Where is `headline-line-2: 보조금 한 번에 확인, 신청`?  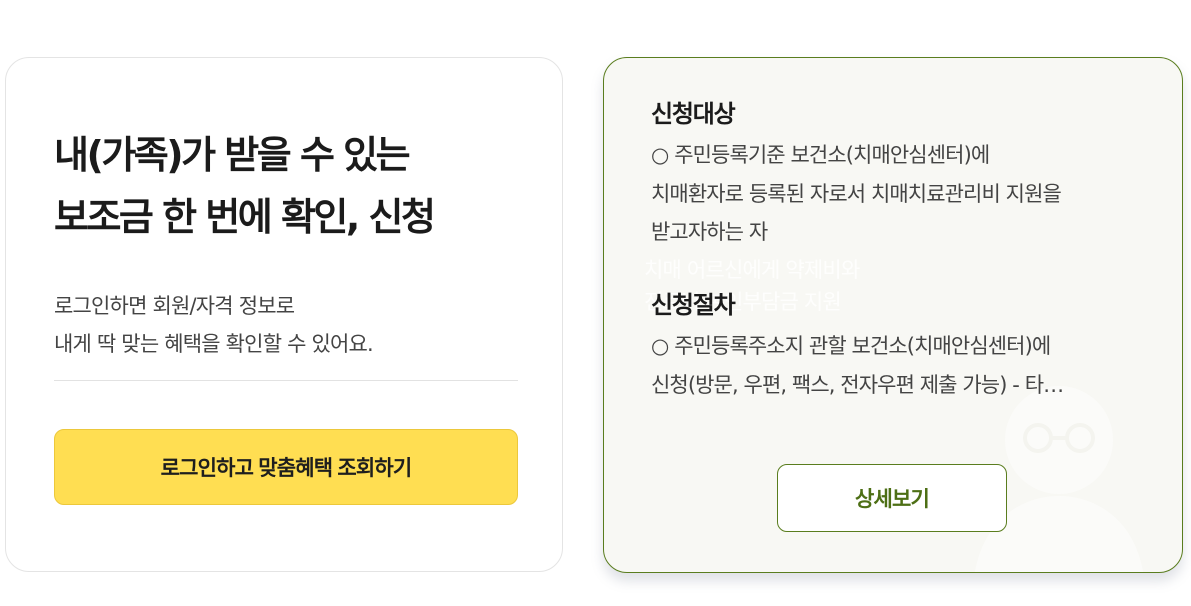 headline-line-2: 보조금 한 번에 확인, 신청 is located at coordinates (245, 217).